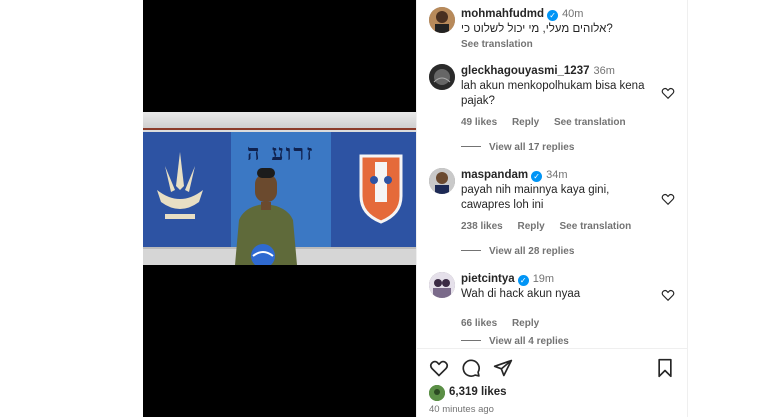 The height and width of the screenshot is (417, 770). Describe the element at coordinates (521, 294) in the screenshot. I see `comment-text: Wah di hack akun nyaa` at that location.